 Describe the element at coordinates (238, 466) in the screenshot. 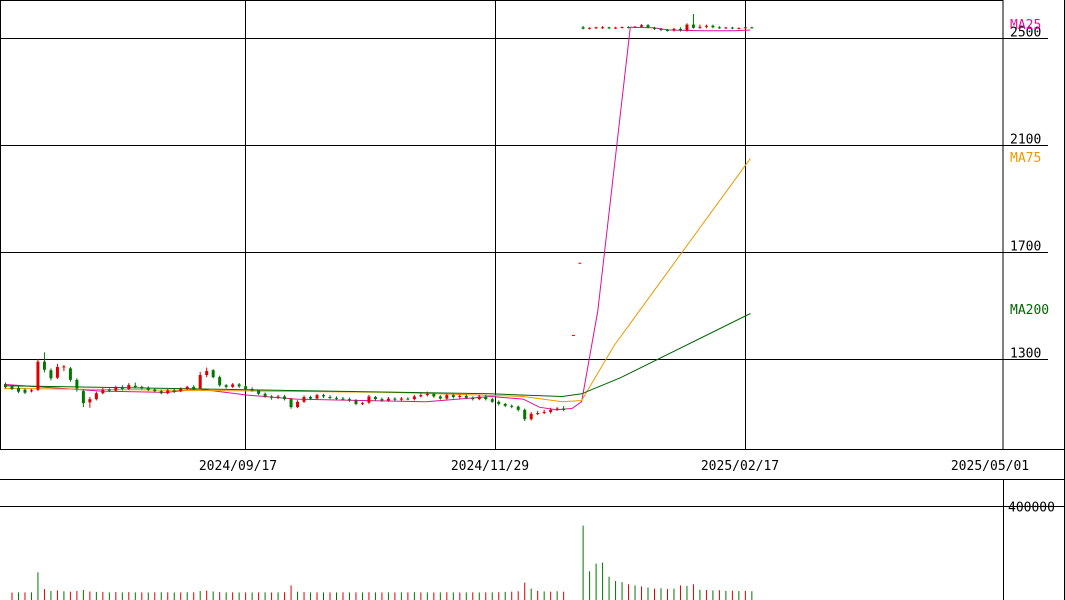

I see `date-tick-label: 2024/09/17` at that location.